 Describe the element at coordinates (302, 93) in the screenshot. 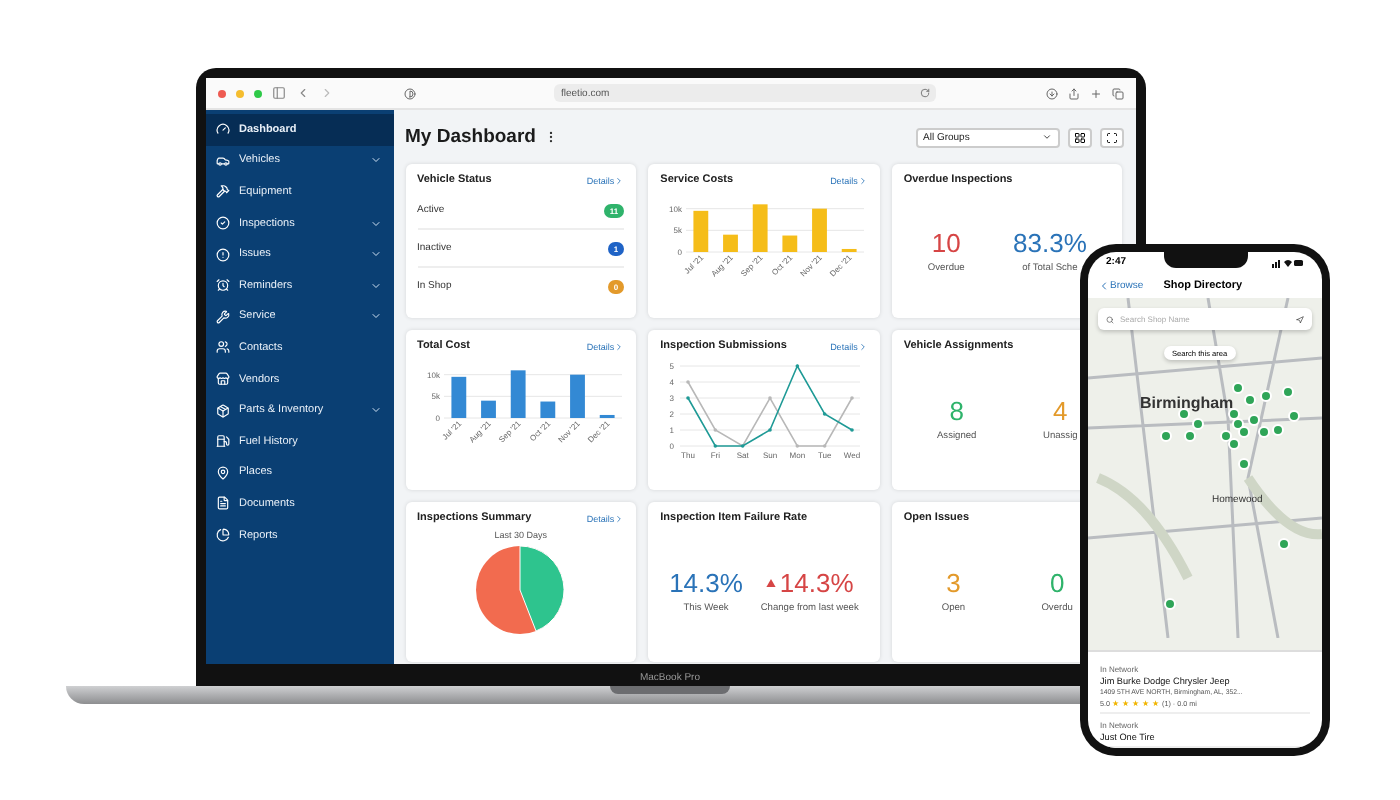

I see `back-icon` at that location.